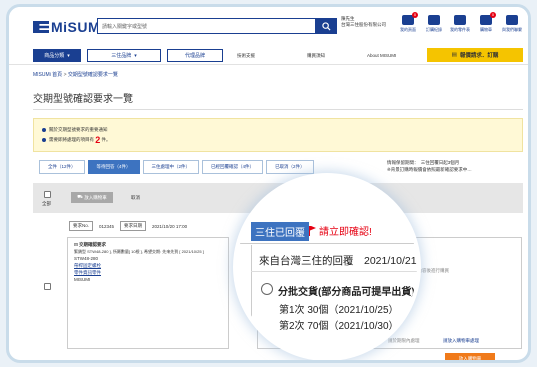 This screenshot has height=367, width=537. Describe the element at coordinates (346, 292) in the screenshot. I see `split-delivery-label: 分批交貨(部分商品可提早出貨)` at that location.